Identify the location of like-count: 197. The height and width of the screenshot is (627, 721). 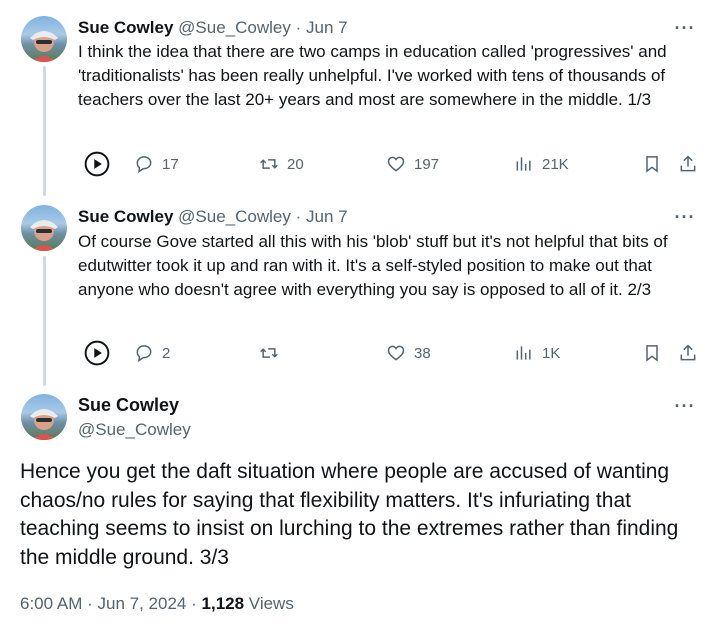
(427, 164).